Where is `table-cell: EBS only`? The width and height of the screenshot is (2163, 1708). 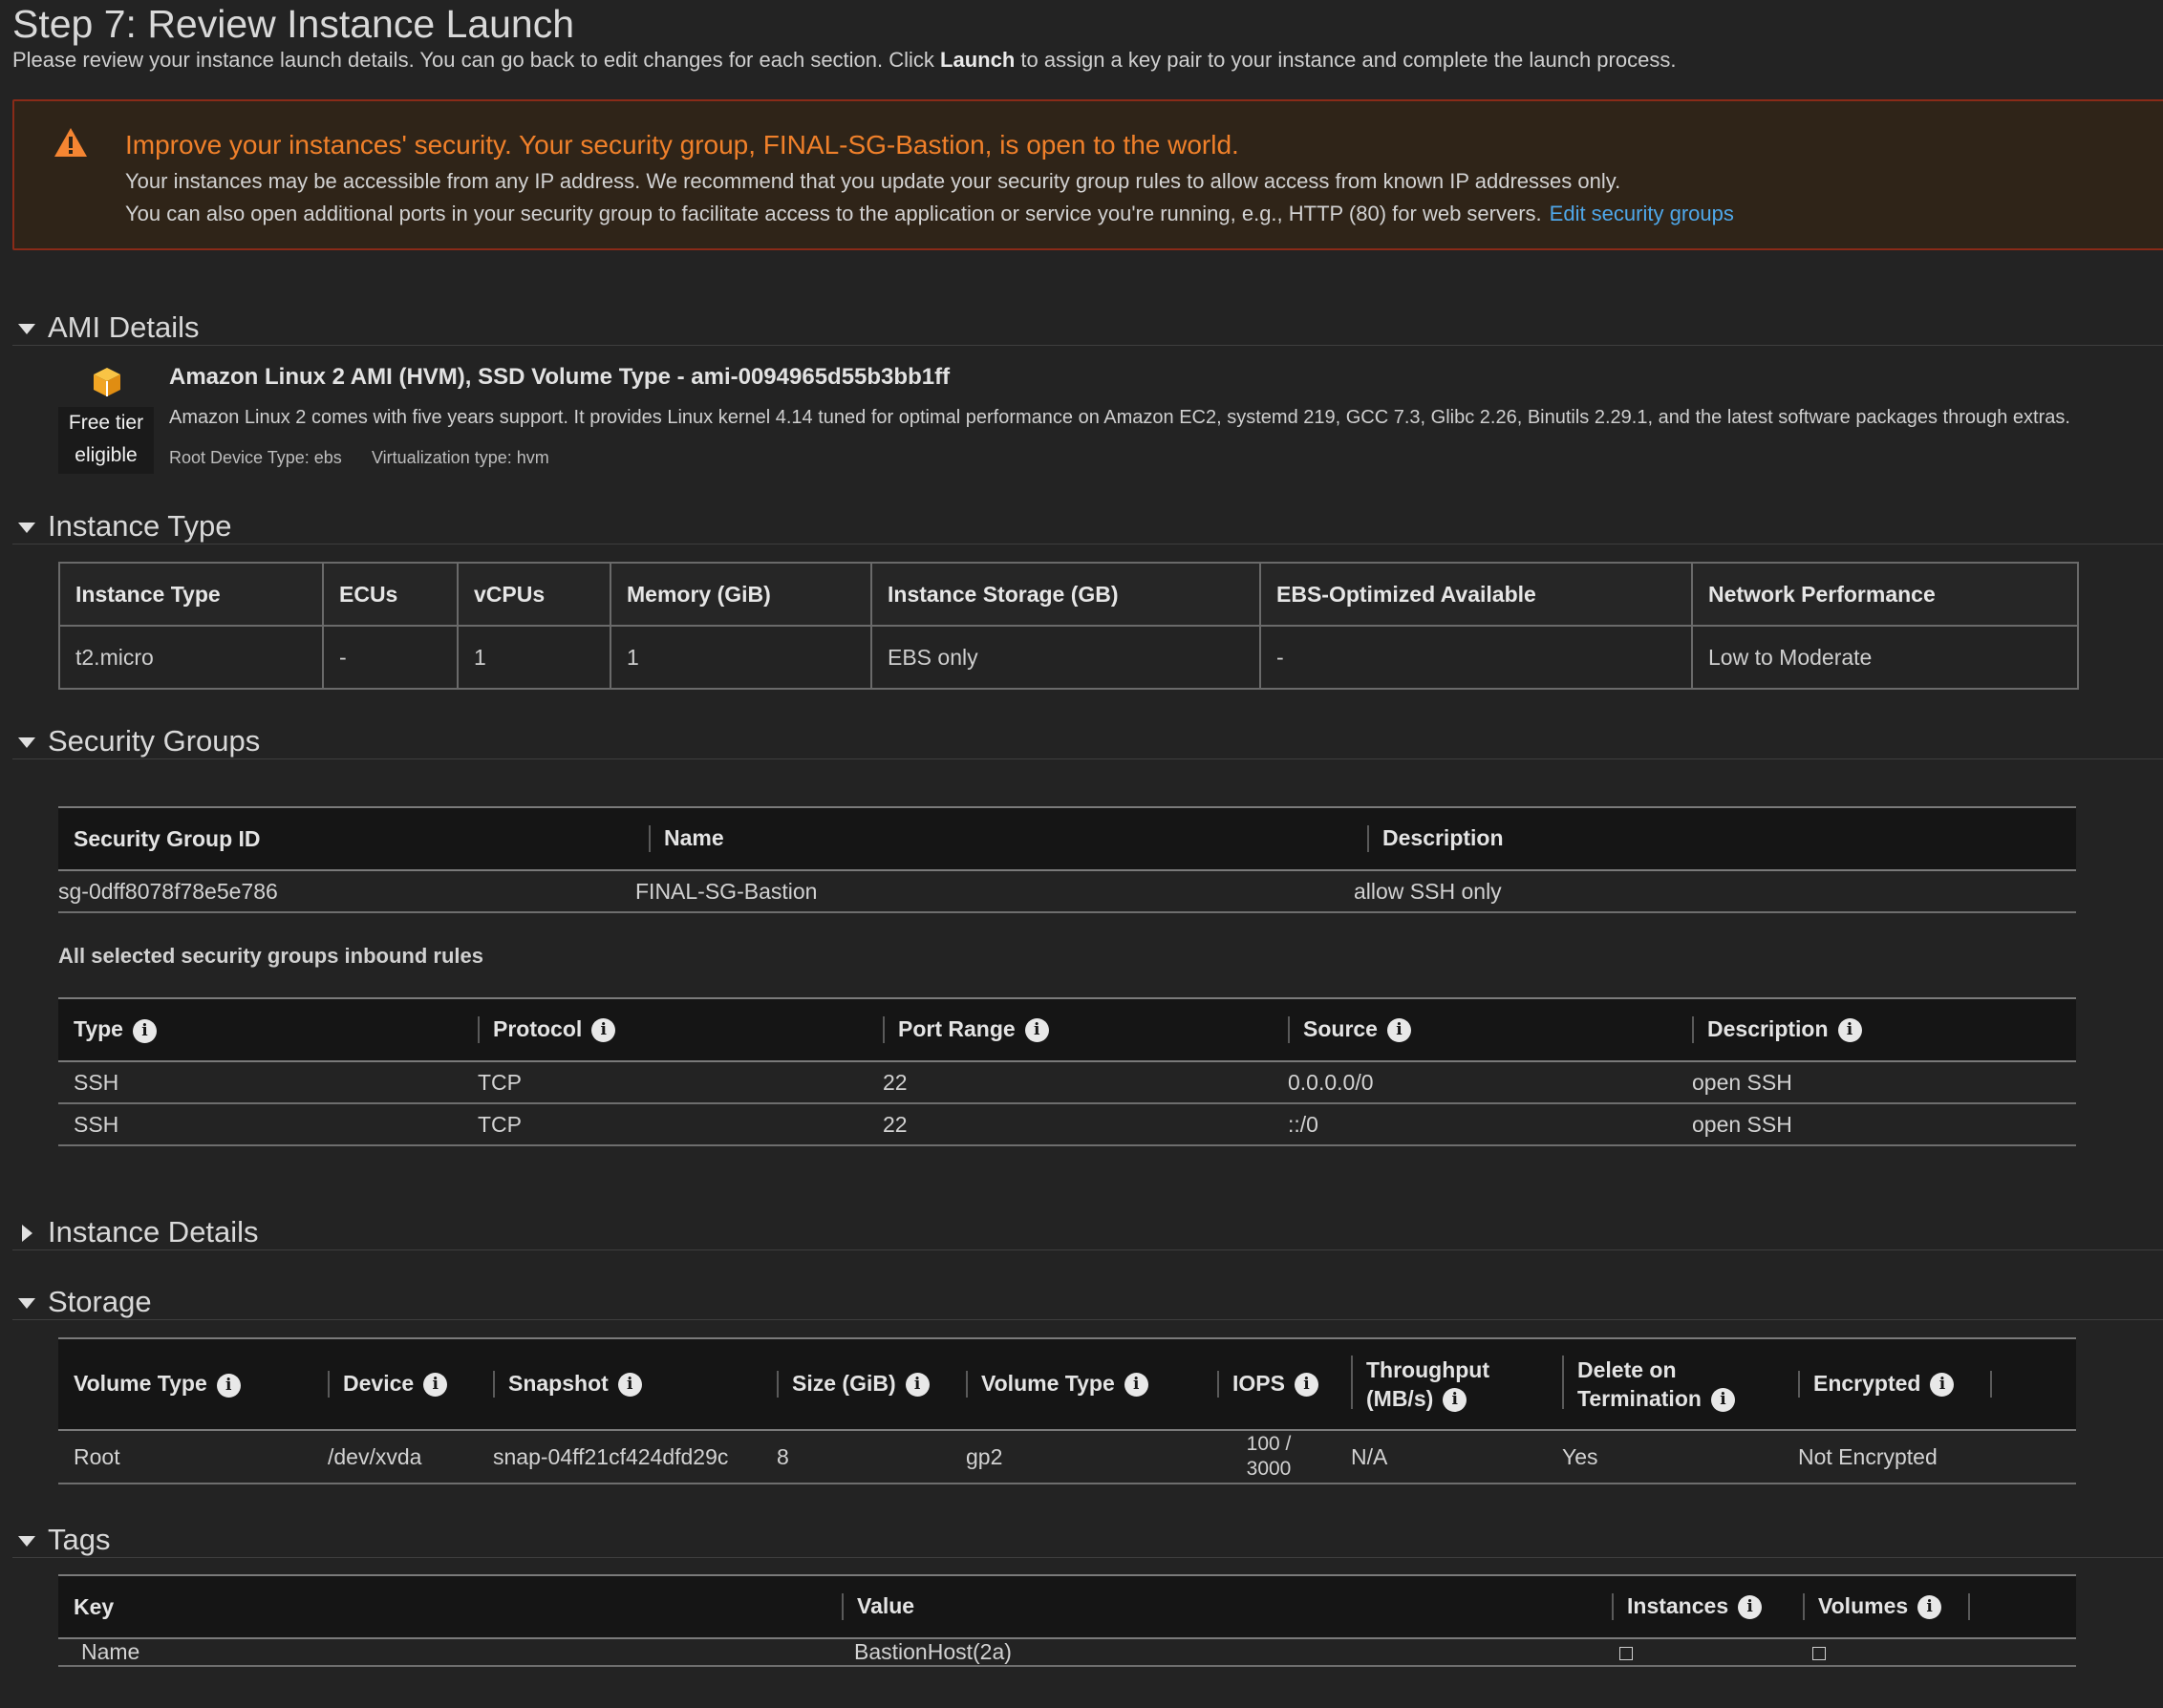 table-cell: EBS only is located at coordinates (1065, 657).